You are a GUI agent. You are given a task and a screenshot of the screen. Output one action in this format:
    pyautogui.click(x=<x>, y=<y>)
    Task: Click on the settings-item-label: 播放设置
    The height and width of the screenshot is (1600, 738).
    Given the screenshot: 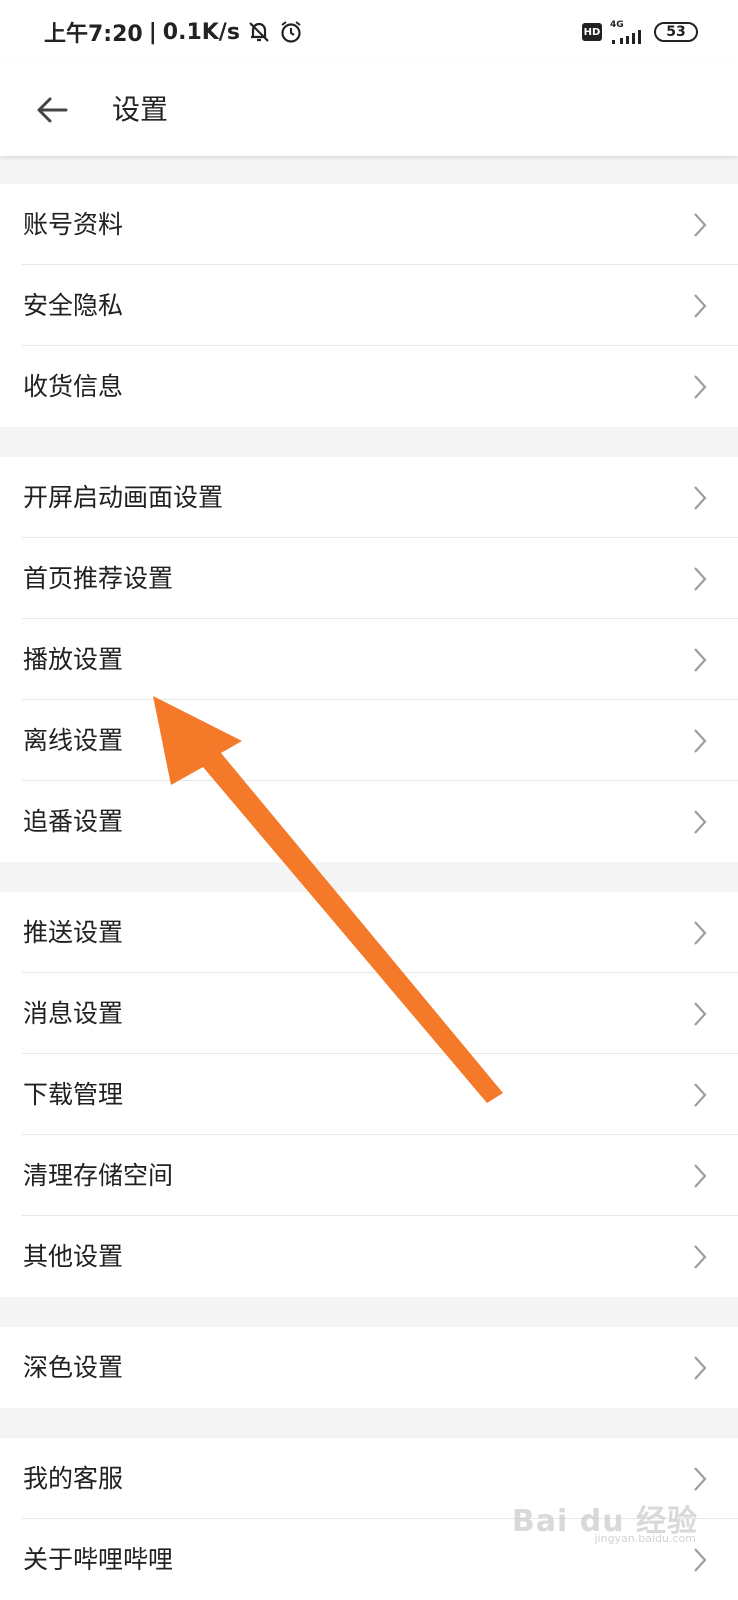 What is the action you would take?
    pyautogui.click(x=73, y=659)
    